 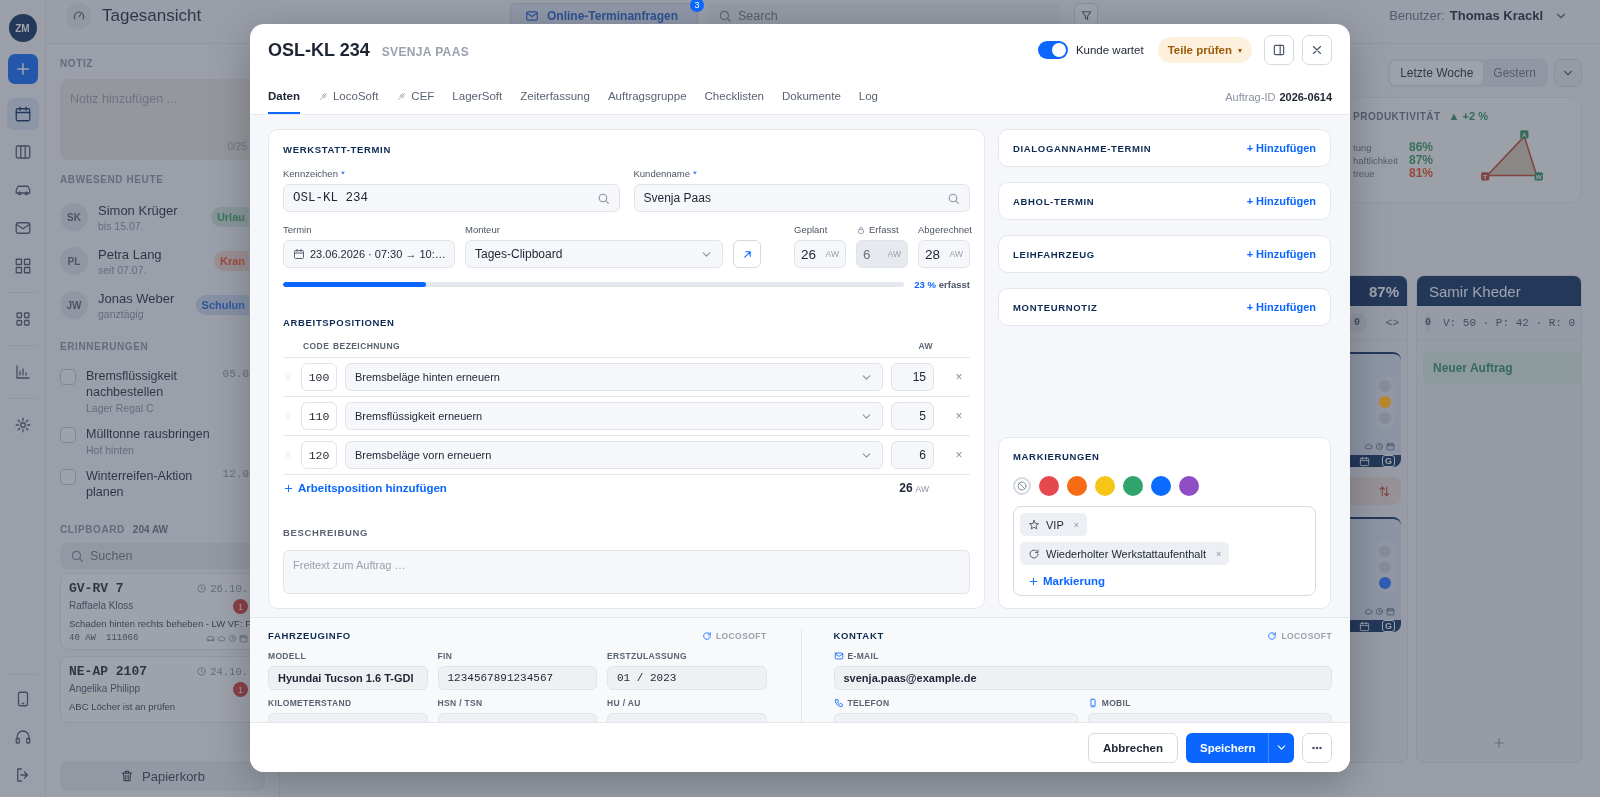 I want to click on side-panel-button, so click(x=1279, y=50).